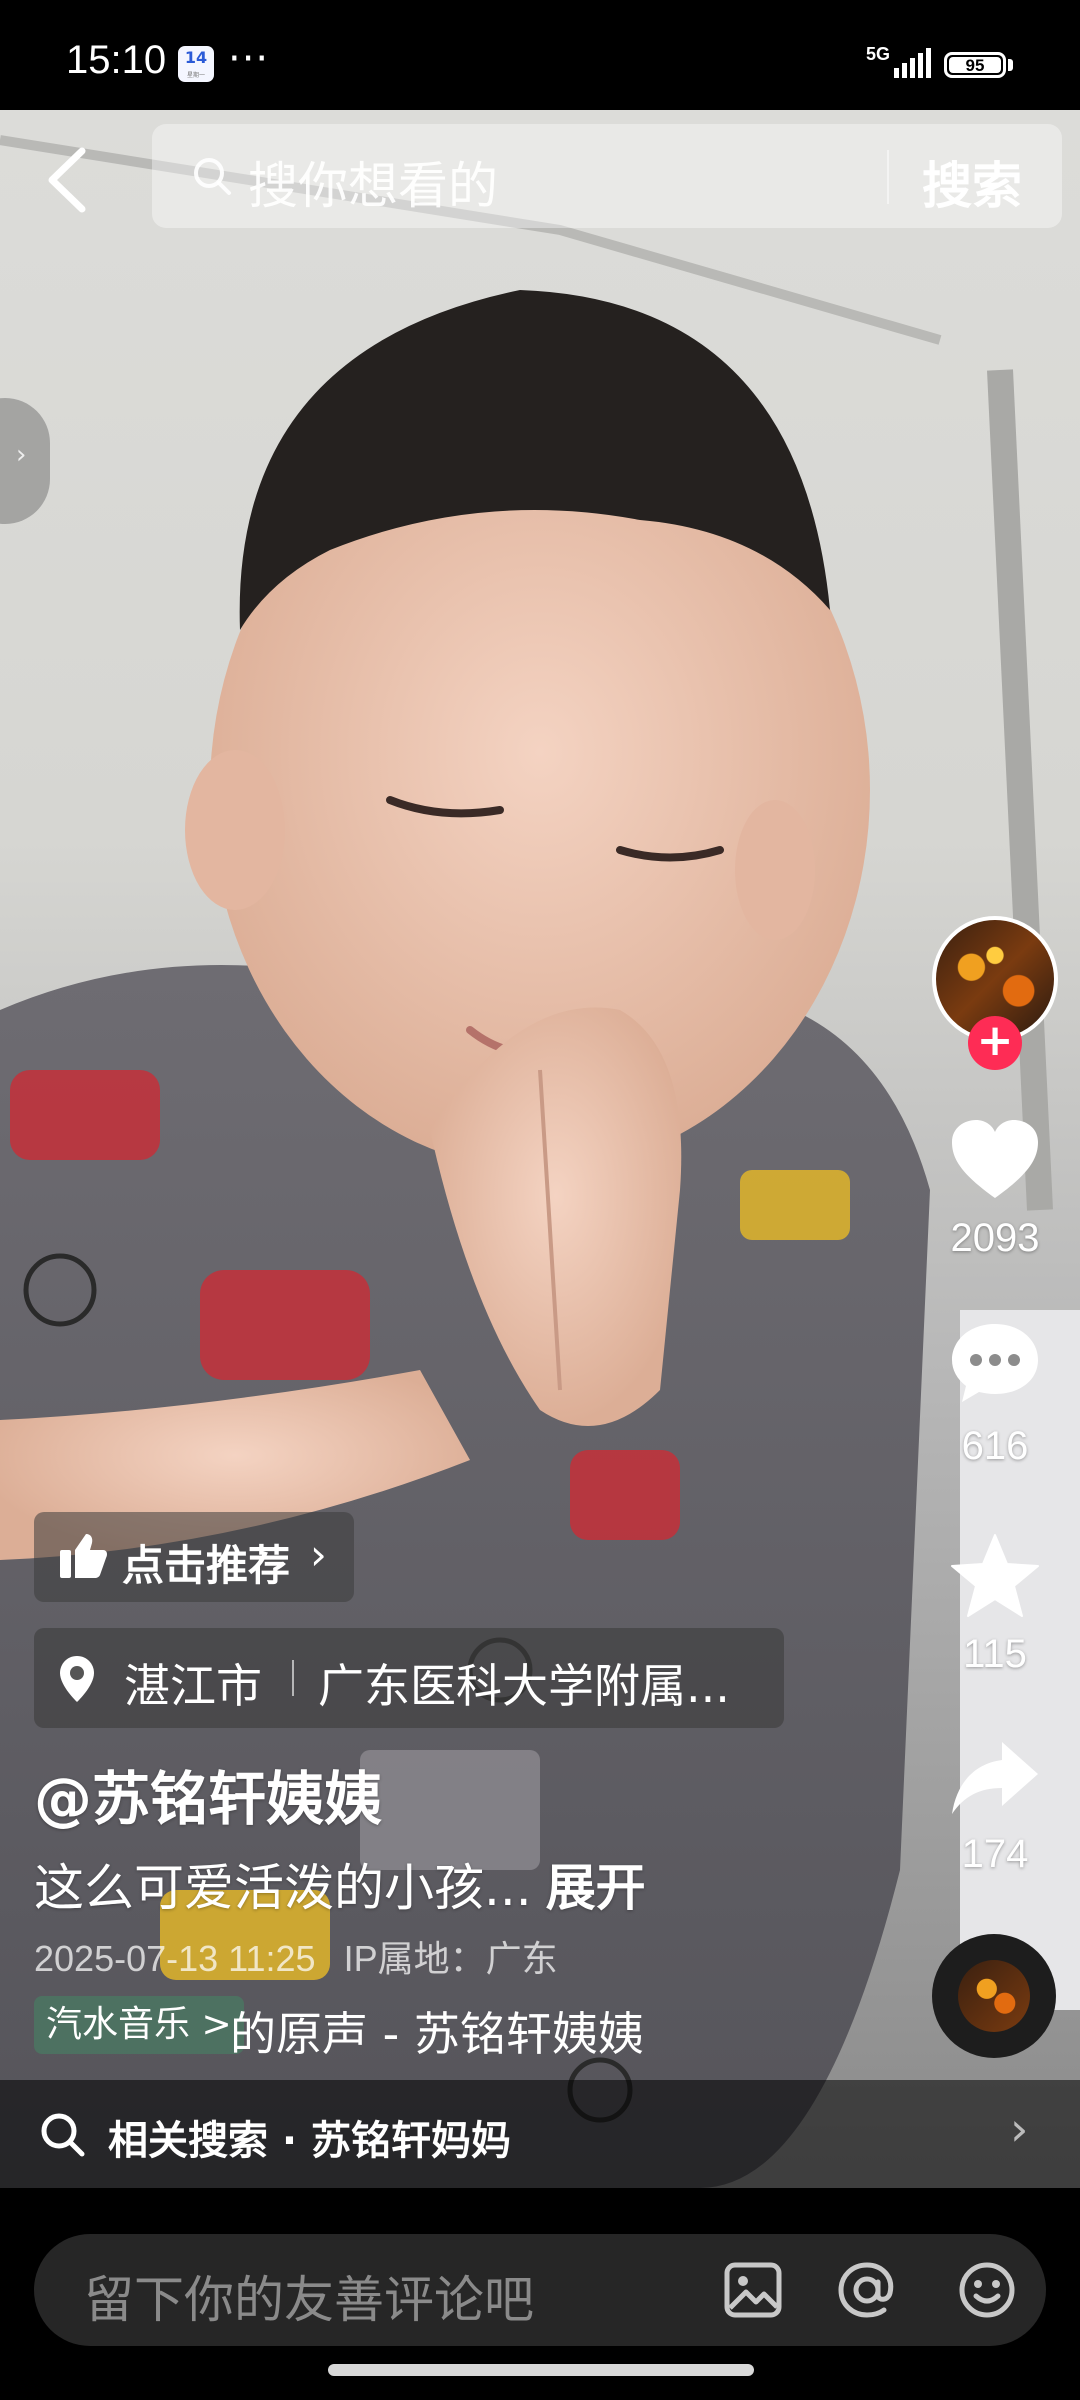 The image size is (1080, 2400). I want to click on music-disc-cover, so click(994, 1996).